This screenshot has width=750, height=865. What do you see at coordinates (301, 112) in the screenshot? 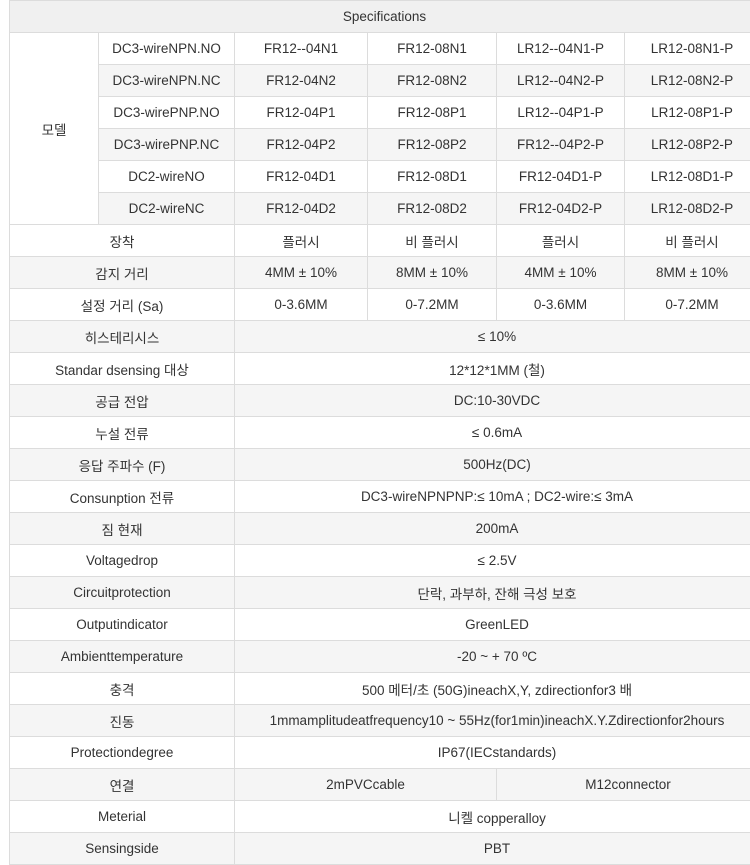
I see `model-cell: FR12-04P1` at bounding box center [301, 112].